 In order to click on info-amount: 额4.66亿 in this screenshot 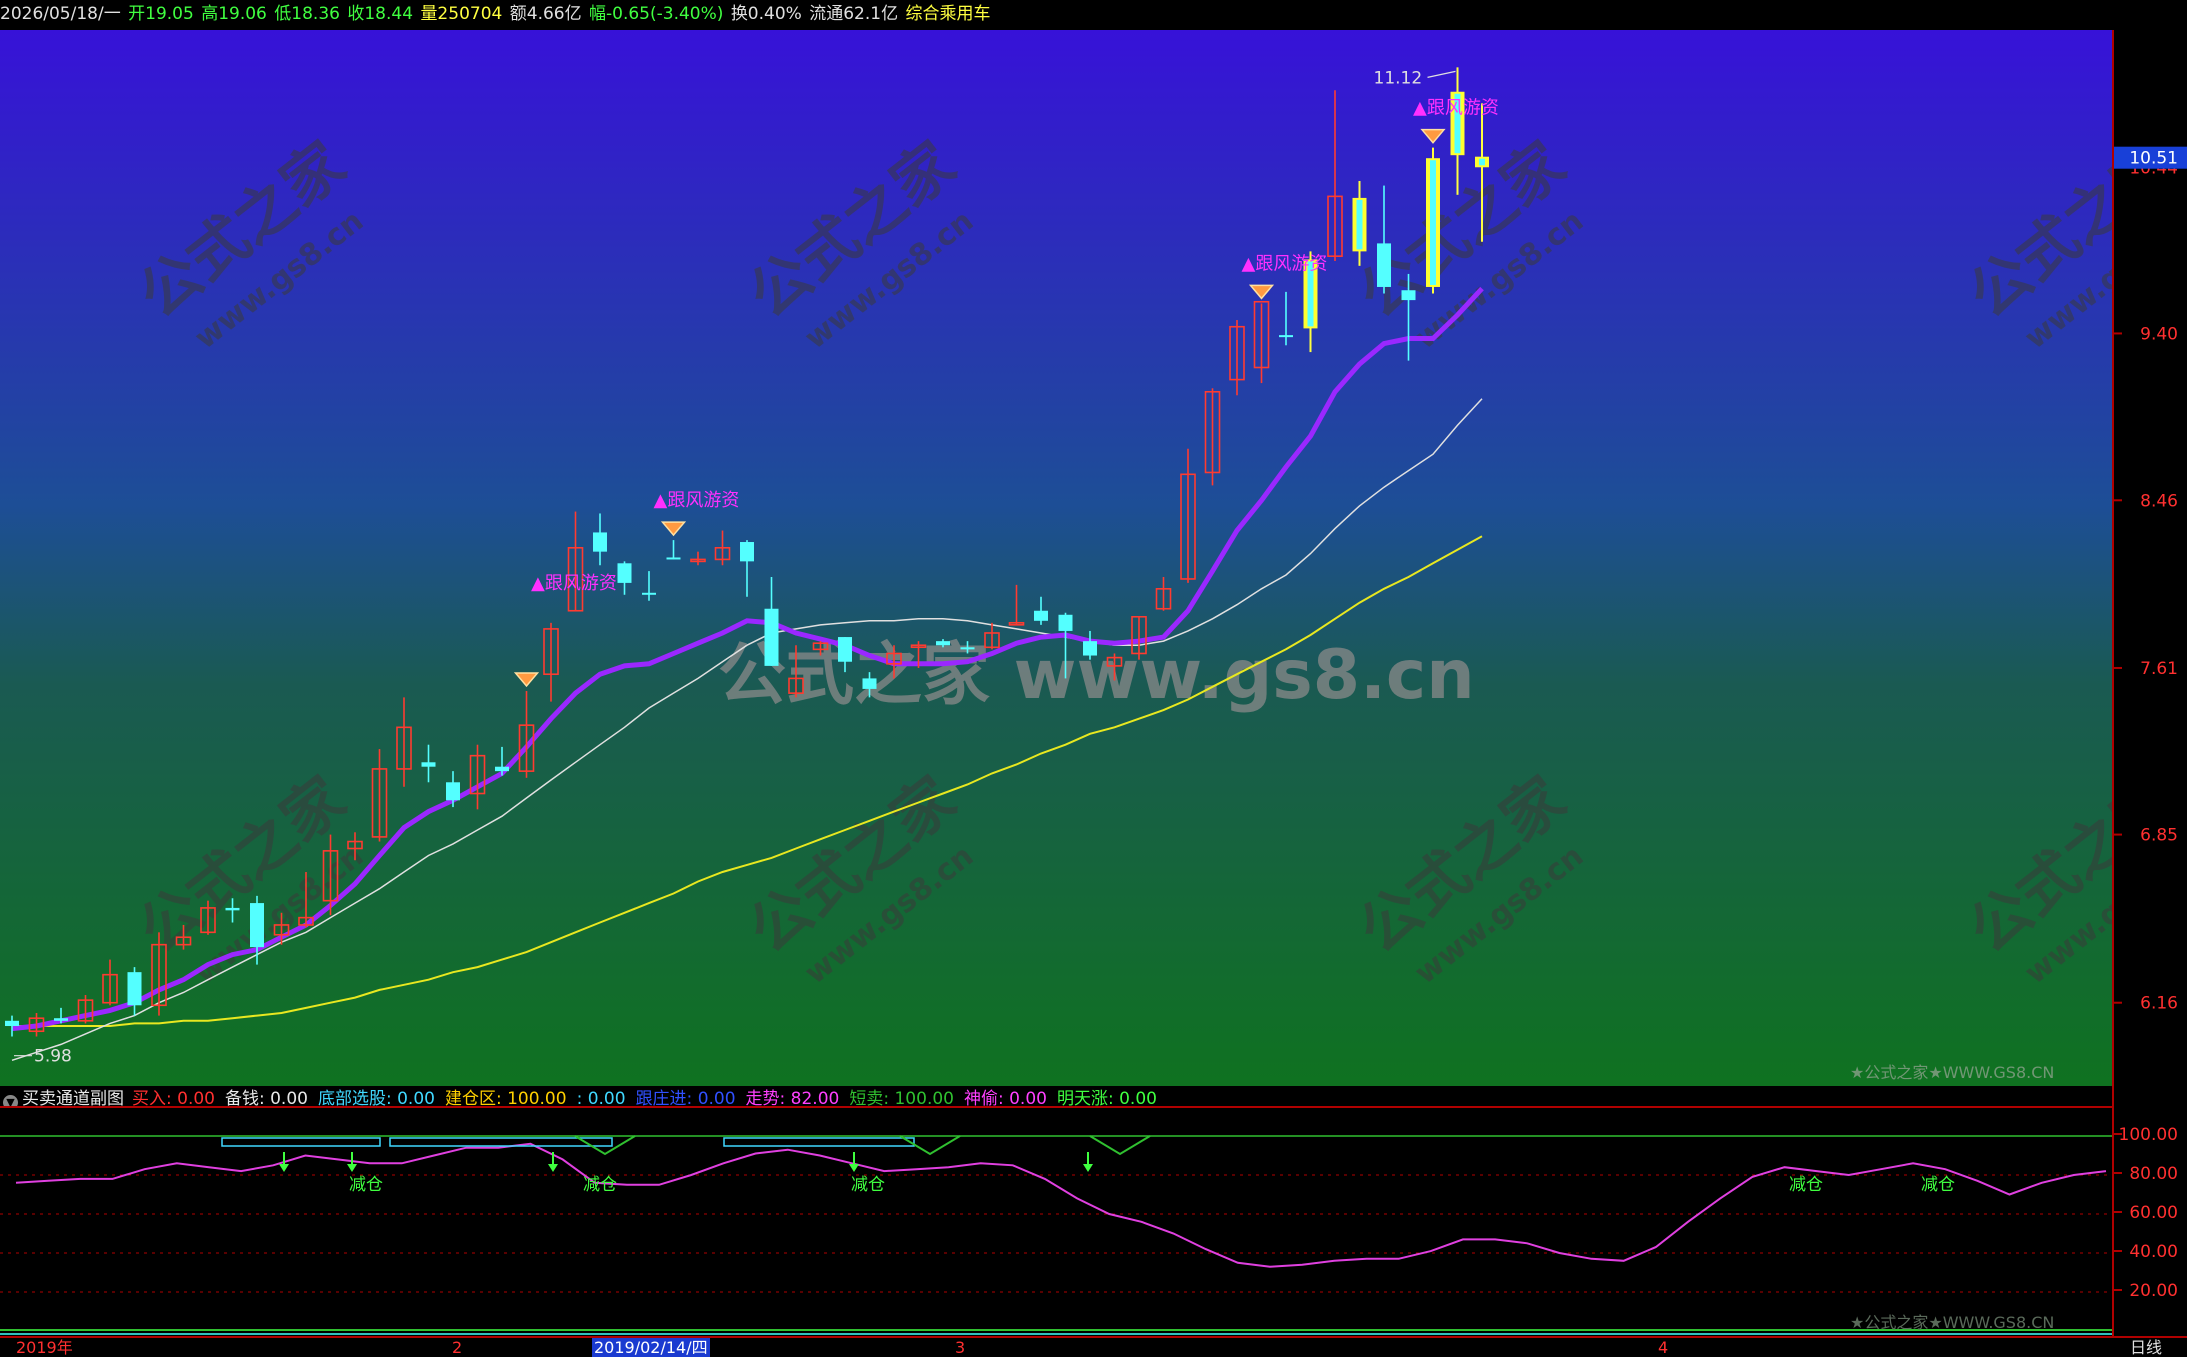, I will do `click(545, 14)`.